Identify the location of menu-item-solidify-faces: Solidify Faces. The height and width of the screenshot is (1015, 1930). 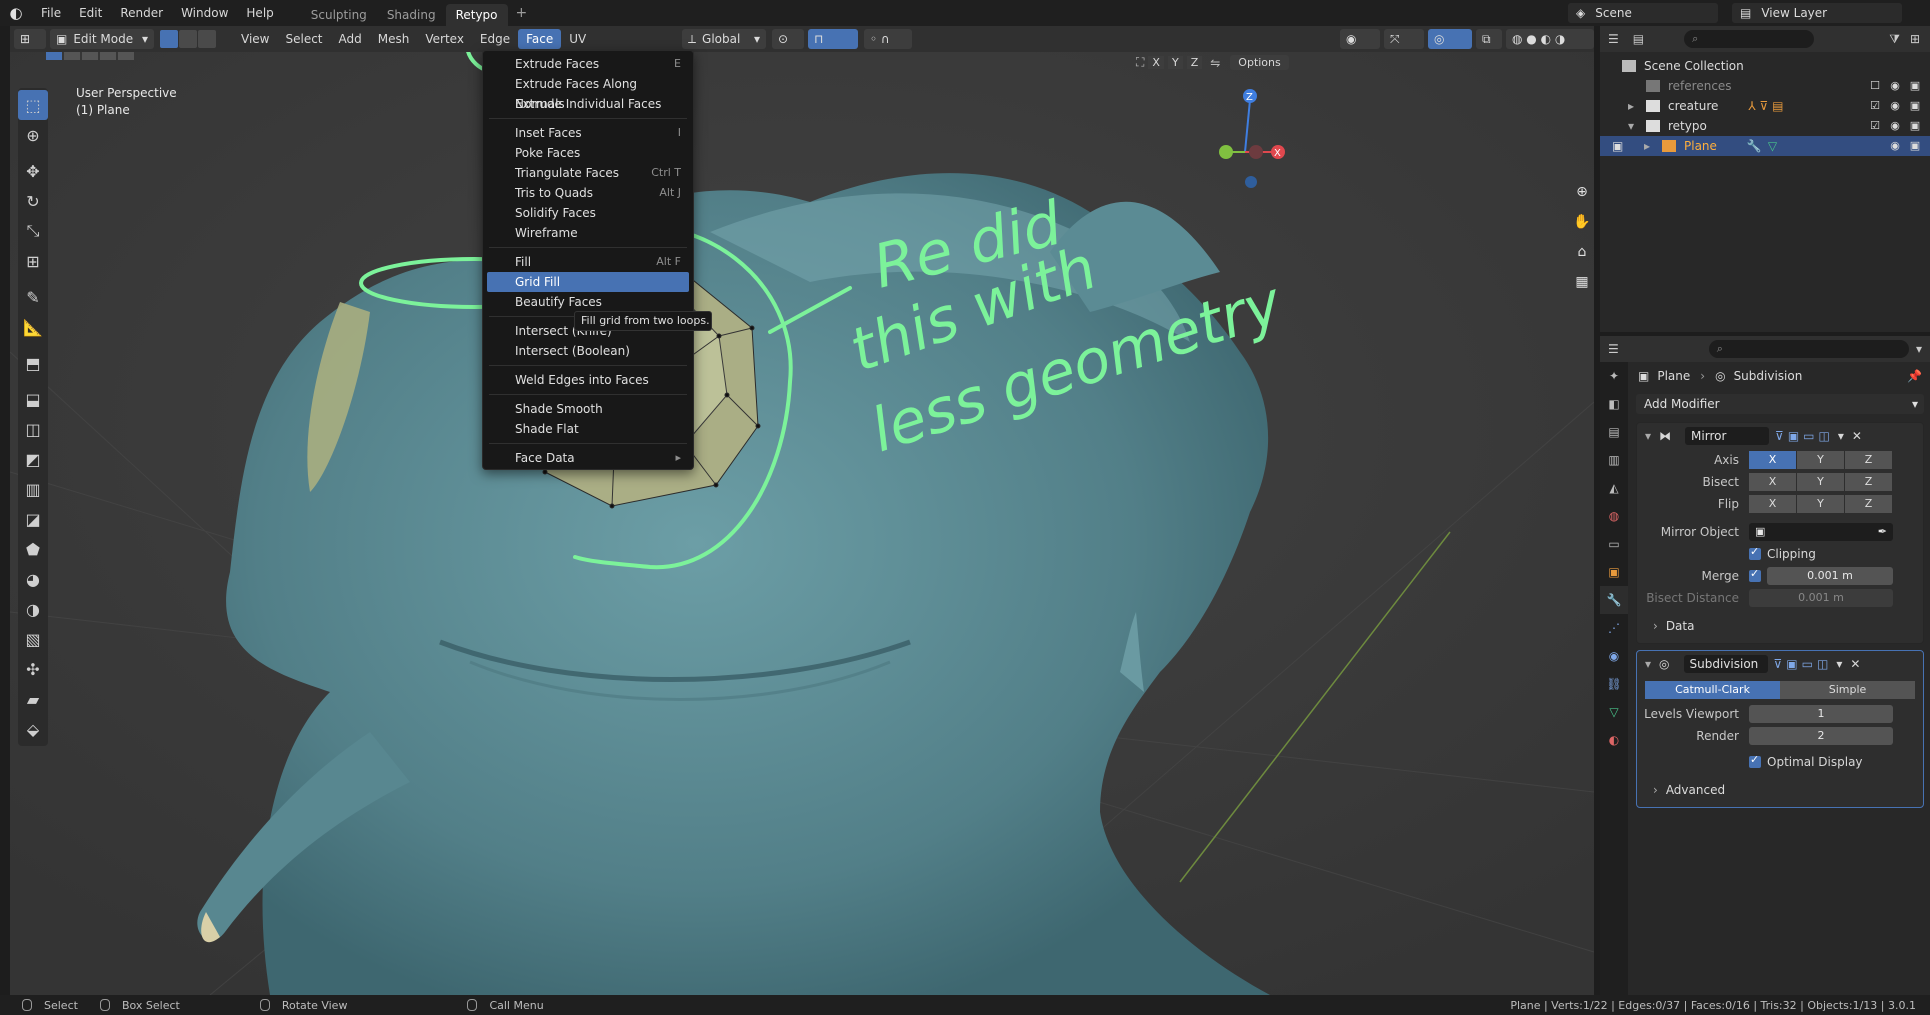
(588, 213).